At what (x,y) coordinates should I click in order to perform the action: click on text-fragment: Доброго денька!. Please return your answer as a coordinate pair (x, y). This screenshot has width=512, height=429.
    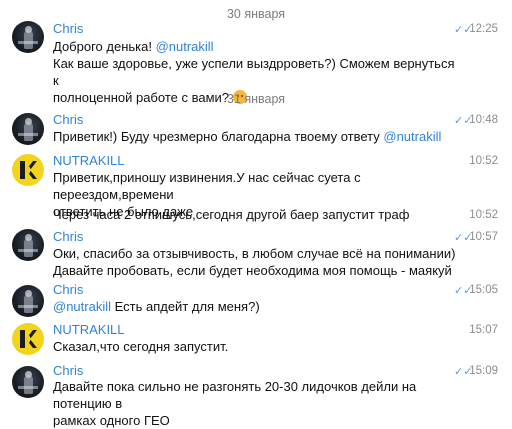
    Looking at the image, I should click on (104, 46).